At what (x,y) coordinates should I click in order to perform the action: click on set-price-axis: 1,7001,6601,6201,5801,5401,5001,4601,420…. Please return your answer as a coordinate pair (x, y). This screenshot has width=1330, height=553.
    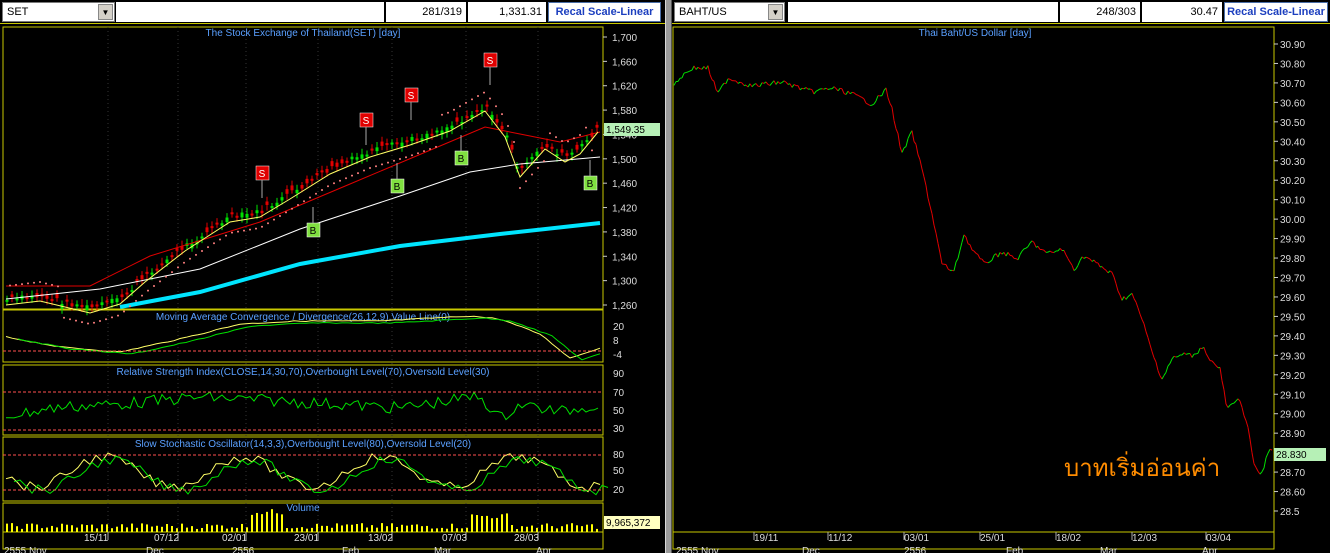
    Looking at the image, I should click on (620, 172).